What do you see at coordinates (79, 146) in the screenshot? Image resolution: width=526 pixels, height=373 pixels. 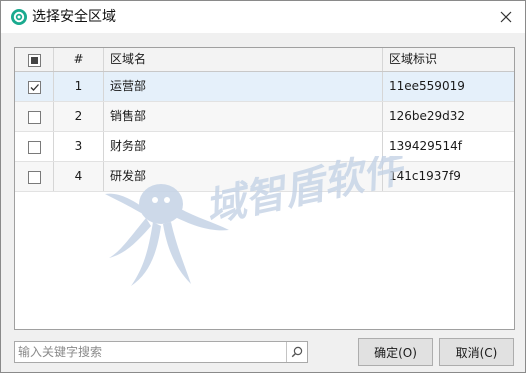 I see `row-number: 3` at bounding box center [79, 146].